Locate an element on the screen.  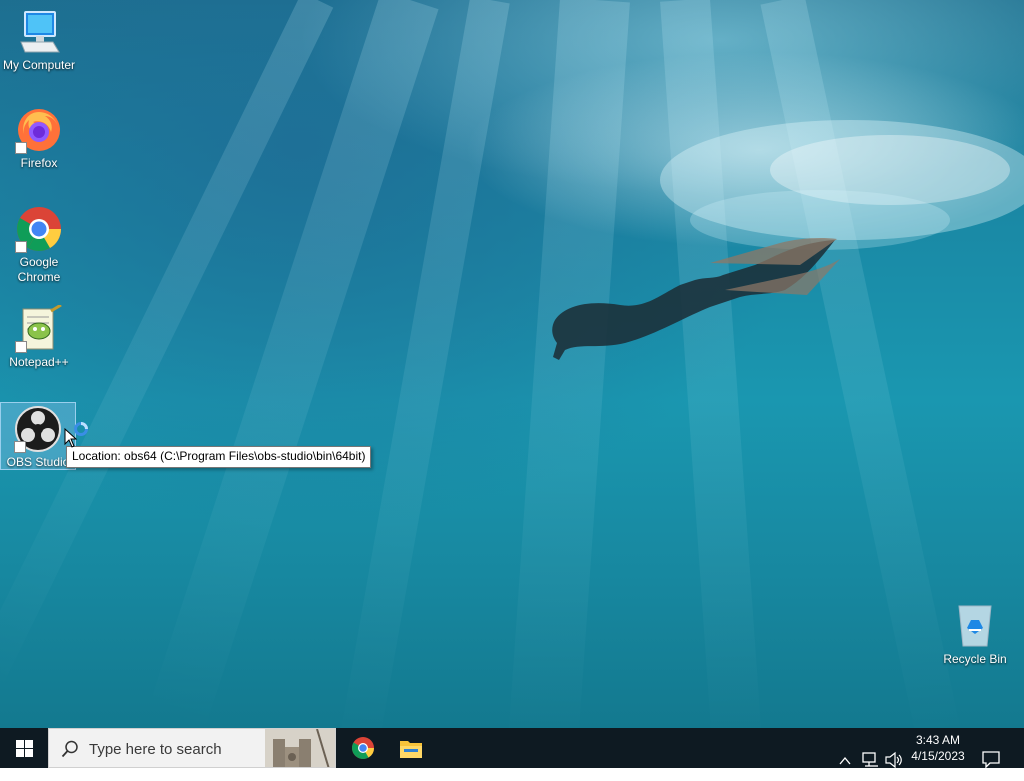
desktop-icon-my-computer: My Computer is located at coordinates (39, 40).